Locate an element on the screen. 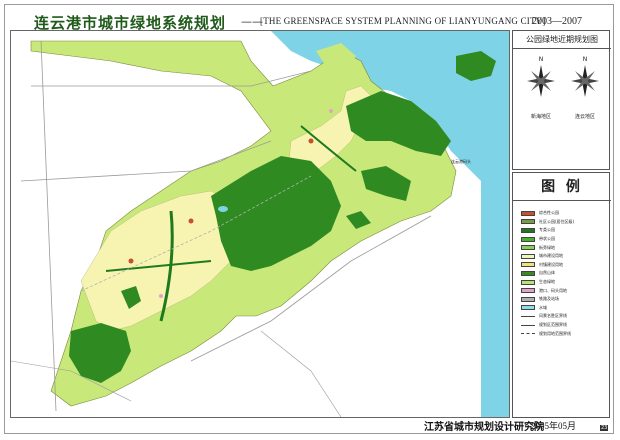  legend-title: 图 例 is located at coordinates (562, 187).